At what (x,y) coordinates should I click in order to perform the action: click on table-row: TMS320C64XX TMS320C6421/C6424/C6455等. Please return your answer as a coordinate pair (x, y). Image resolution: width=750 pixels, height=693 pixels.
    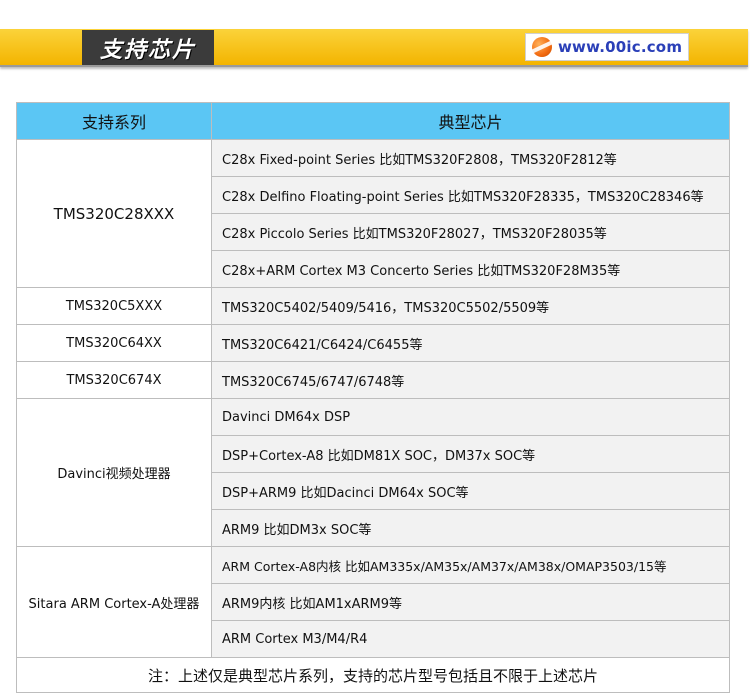
    Looking at the image, I should click on (373, 343).